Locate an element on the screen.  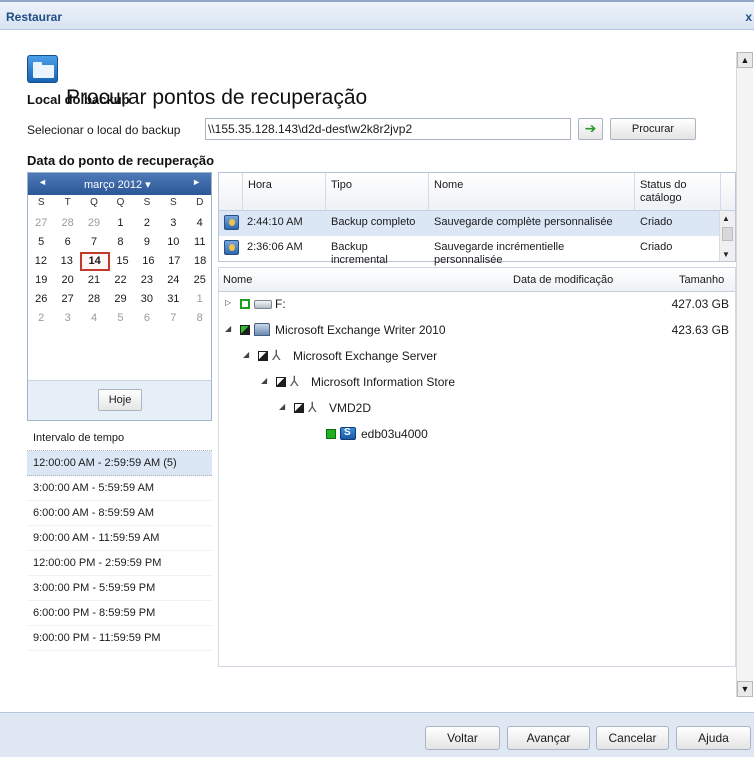
tree-header-tamanho: Tamanho is located at coordinates (701, 280).